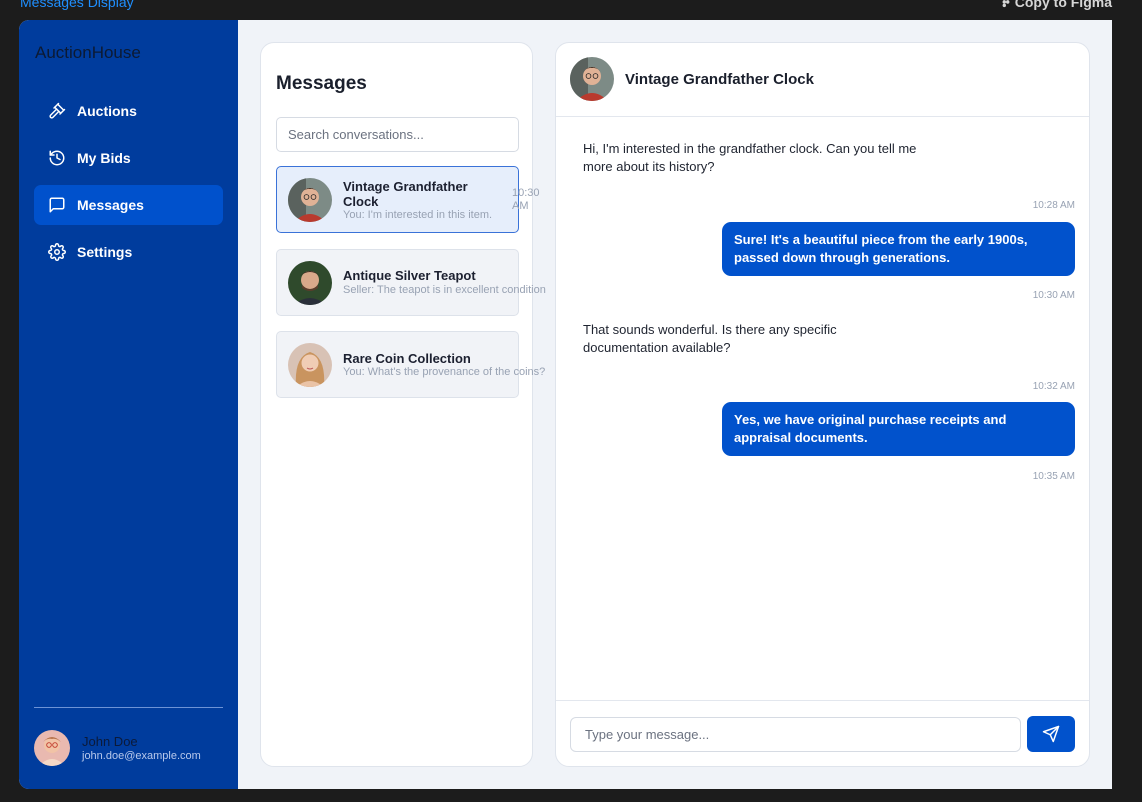  I want to click on sidebar-item-label: My Bids, so click(104, 158).